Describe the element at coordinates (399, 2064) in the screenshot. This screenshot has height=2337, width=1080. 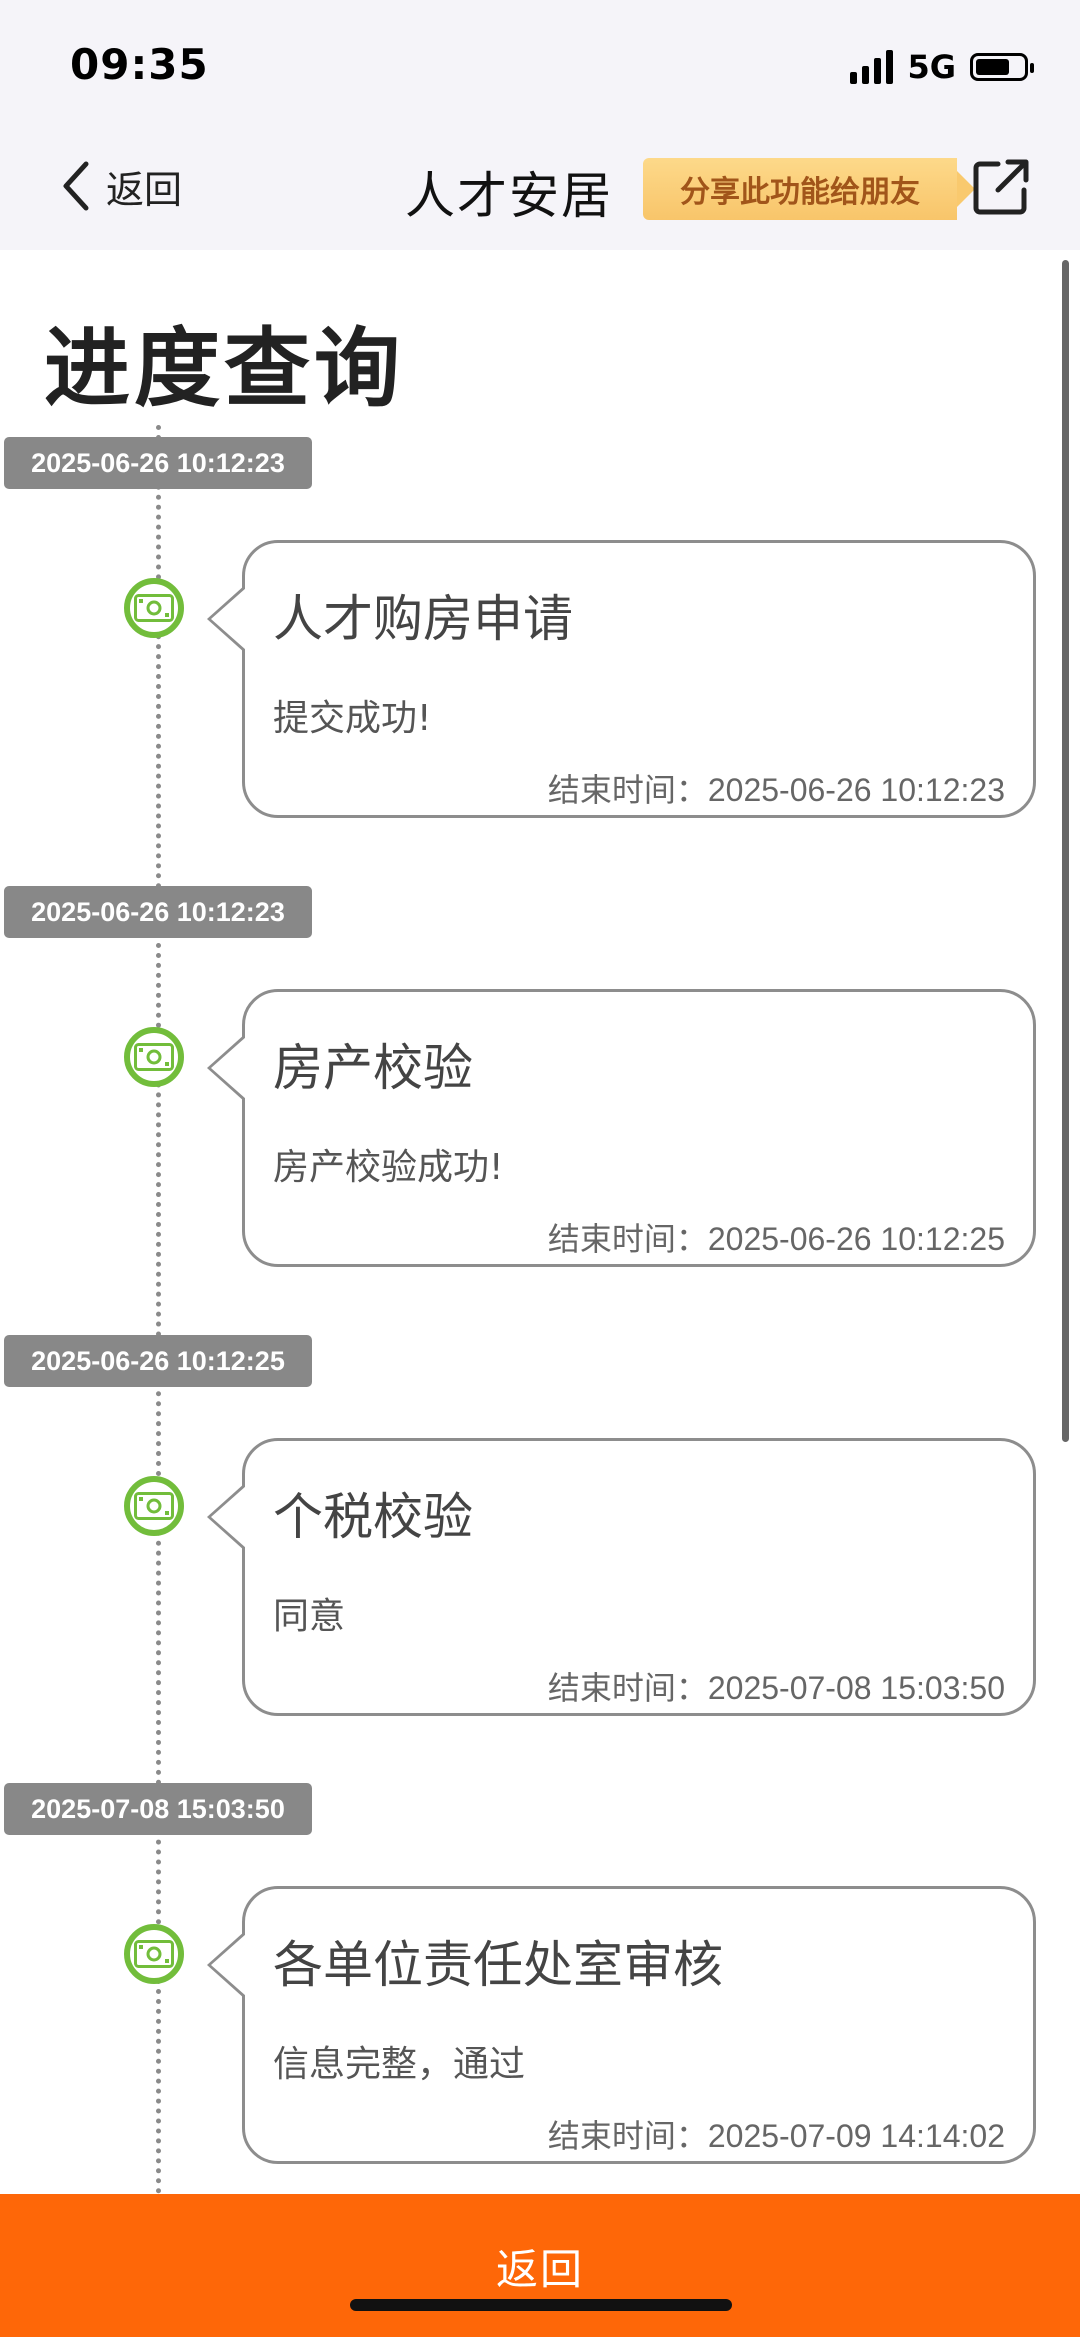
I see `step-status: 信息完整，通过` at that location.